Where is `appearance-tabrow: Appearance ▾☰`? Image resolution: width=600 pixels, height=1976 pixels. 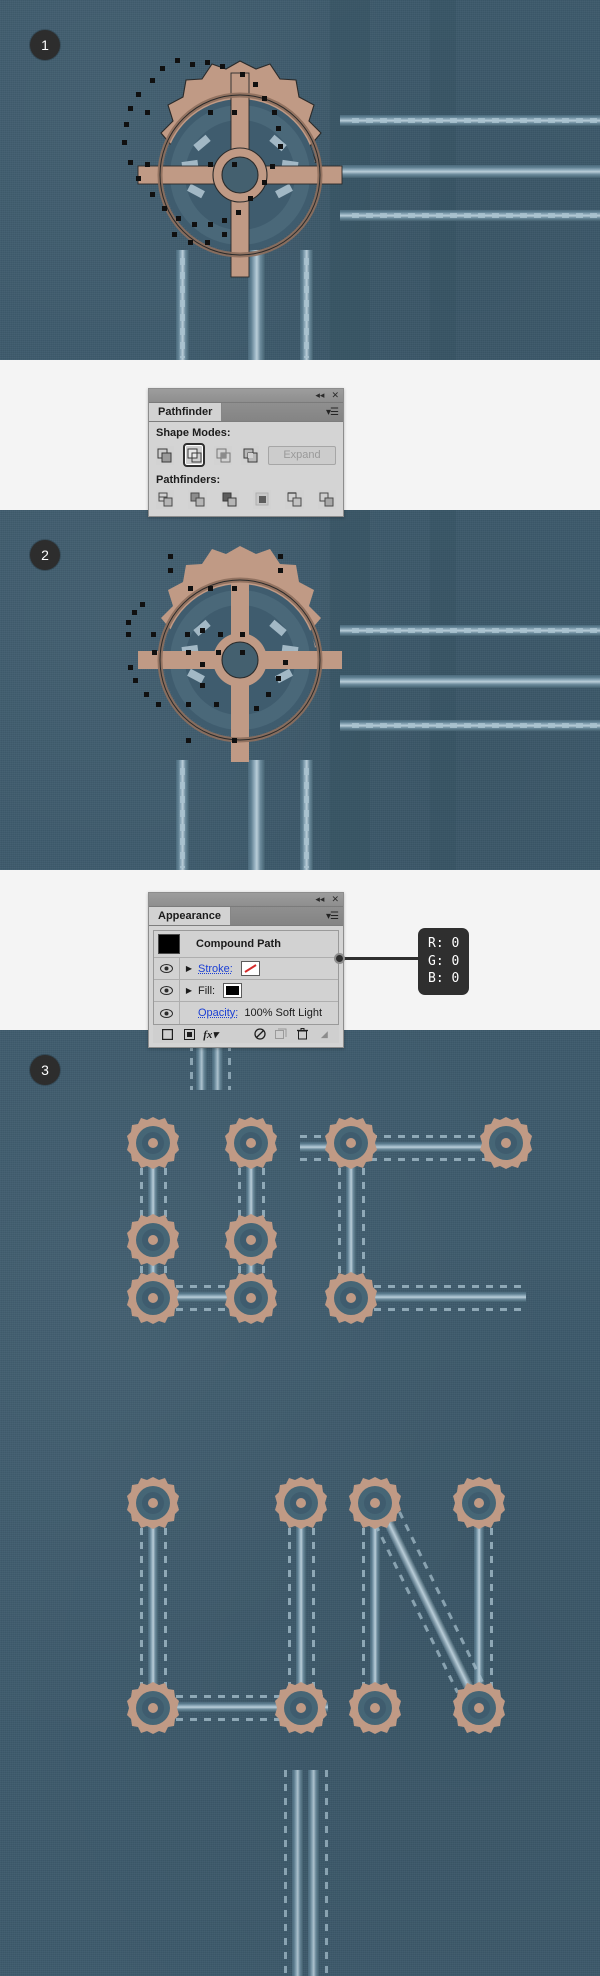 appearance-tabrow: Appearance ▾☰ is located at coordinates (246, 916).